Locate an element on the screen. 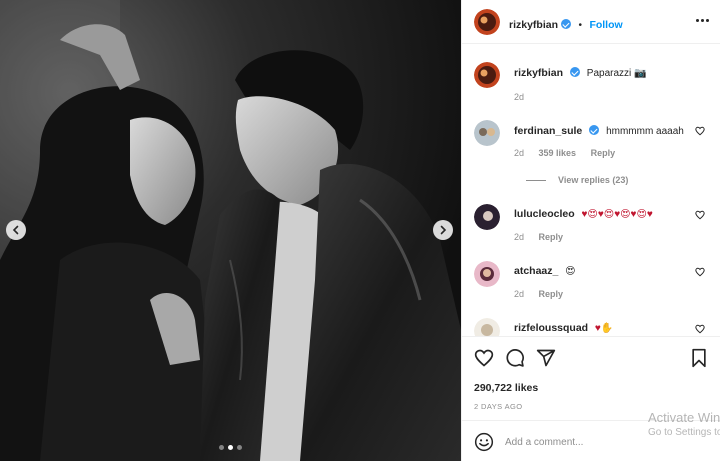  comment-item: atchaaz_ 😍 2d Reply is located at coordinates (591, 282).